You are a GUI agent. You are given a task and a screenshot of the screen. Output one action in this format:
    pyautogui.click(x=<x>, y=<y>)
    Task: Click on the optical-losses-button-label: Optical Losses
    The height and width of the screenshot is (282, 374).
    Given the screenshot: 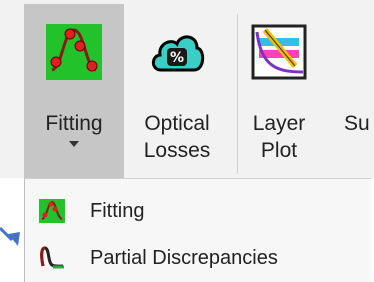 What is the action you would take?
    pyautogui.click(x=177, y=137)
    